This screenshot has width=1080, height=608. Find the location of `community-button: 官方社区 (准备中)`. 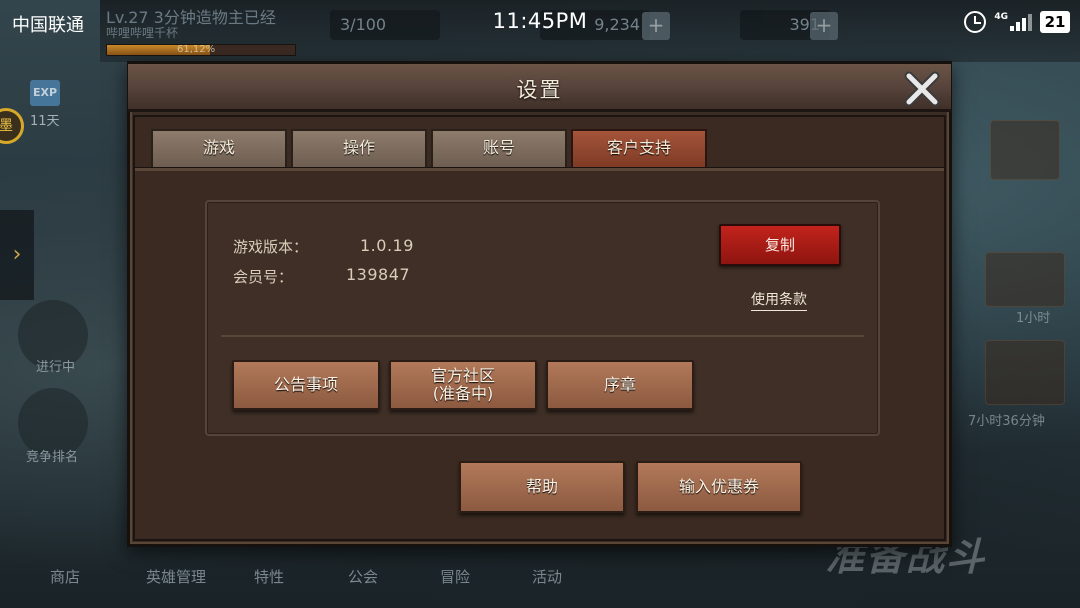

community-button: 官方社区 (准备中) is located at coordinates (463, 385).